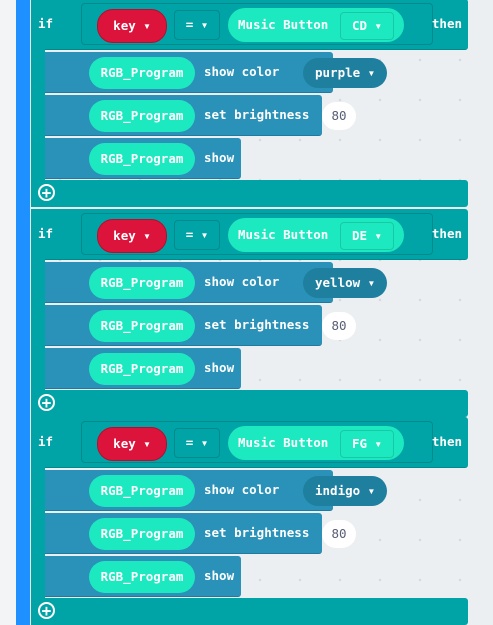 The width and height of the screenshot is (493, 625). I want to click on comparison-condition: key ▾ = ▾ Music Button CD ▾, so click(257, 24).